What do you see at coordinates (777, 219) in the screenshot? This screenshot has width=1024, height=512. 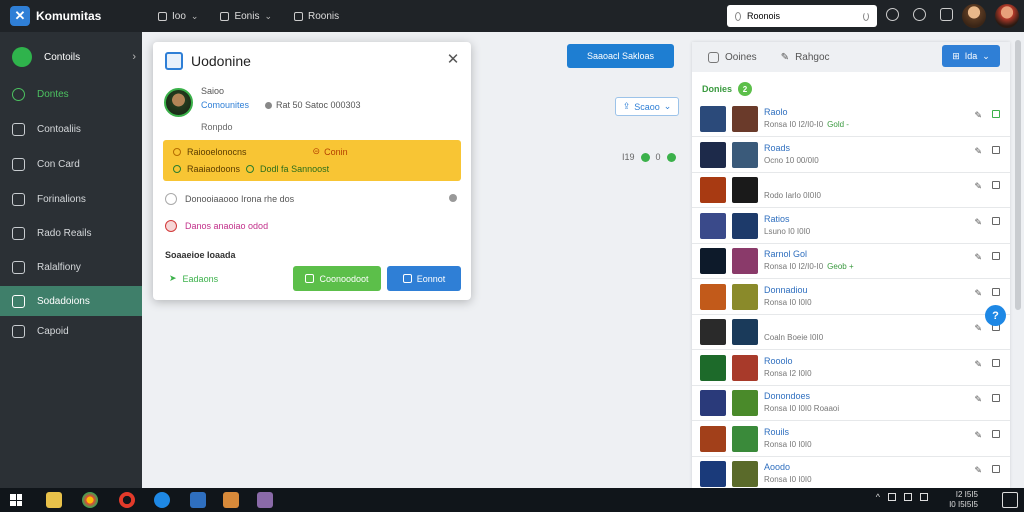 I see `list-item-title: Ratios` at bounding box center [777, 219].